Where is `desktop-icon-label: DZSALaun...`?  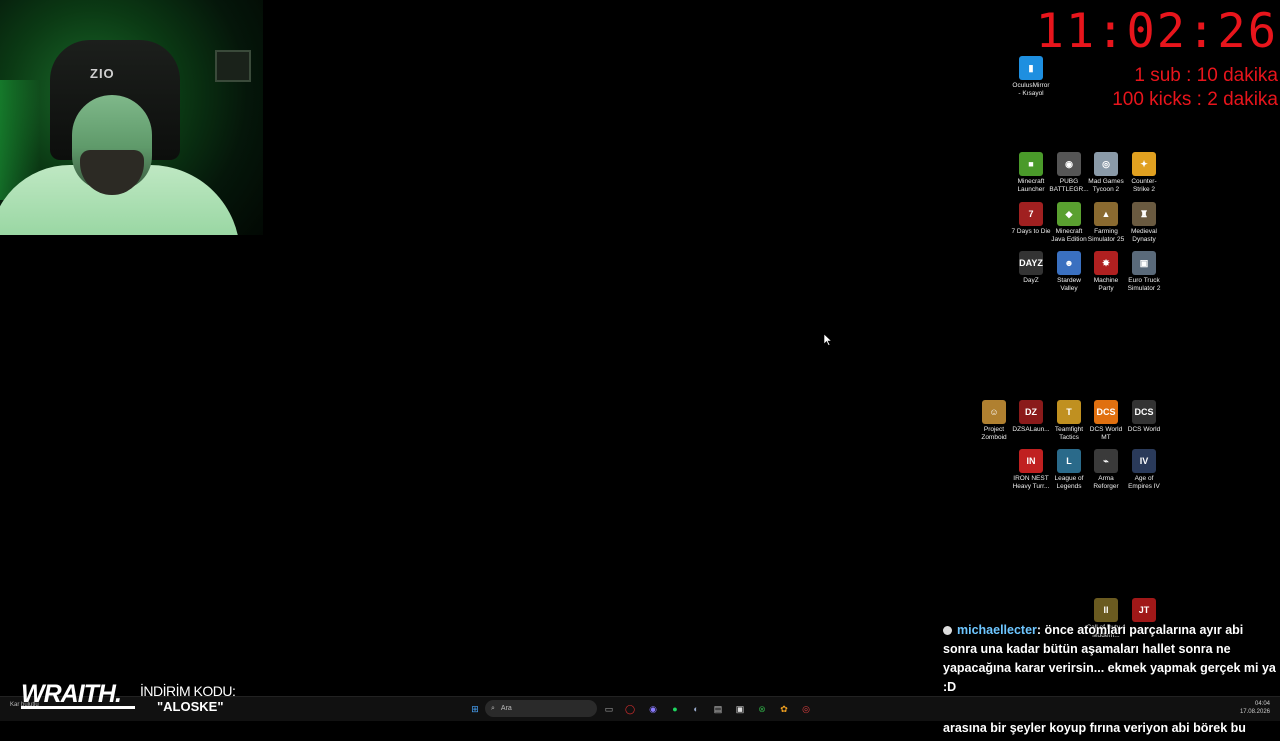
desktop-icon-label: DZSALaun... is located at coordinates (1031, 429).